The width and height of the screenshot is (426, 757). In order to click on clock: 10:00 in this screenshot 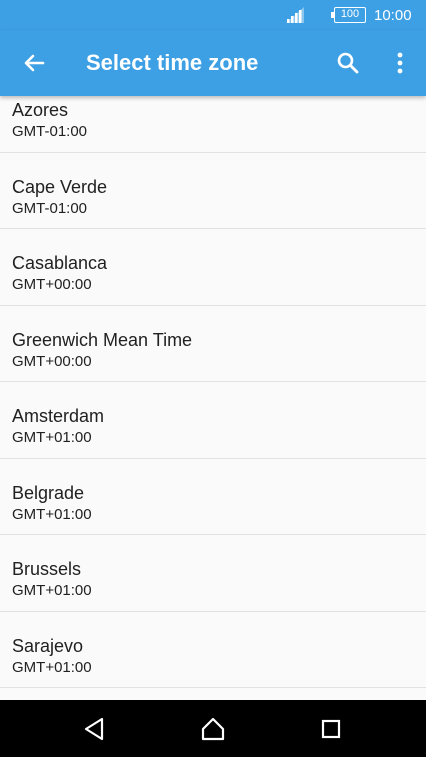, I will do `click(393, 15)`.